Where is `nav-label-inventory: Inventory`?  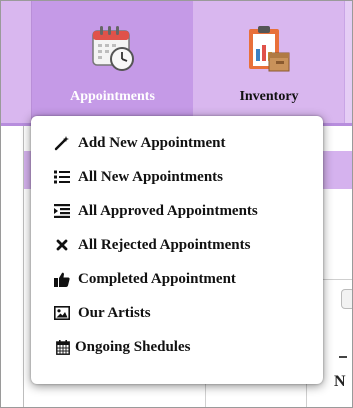 nav-label-inventory: Inventory is located at coordinates (269, 96).